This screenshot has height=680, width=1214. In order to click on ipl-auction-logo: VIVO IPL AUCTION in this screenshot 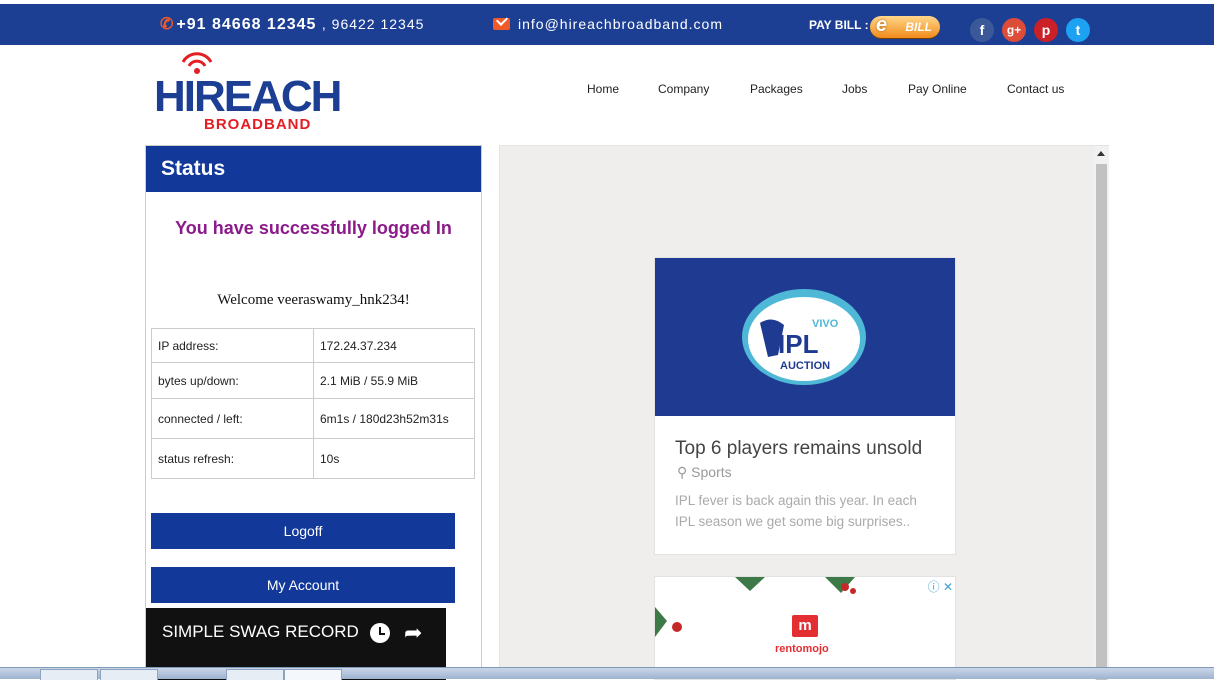, I will do `click(804, 337)`.